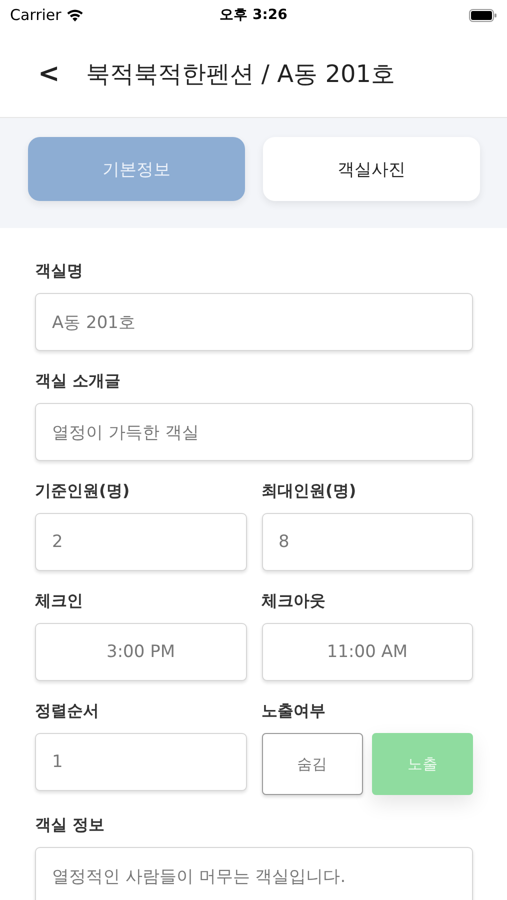 Image resolution: width=507 pixels, height=900 pixels. Describe the element at coordinates (367, 652) in the screenshot. I see `time-field: 11:00 AM` at that location.